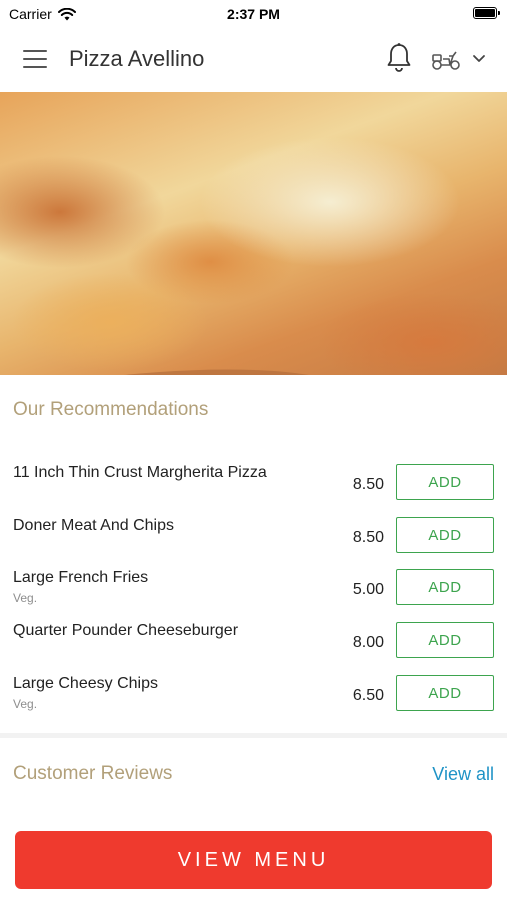  What do you see at coordinates (253, 60) in the screenshot?
I see `app-bar: Pizza Avellino` at bounding box center [253, 60].